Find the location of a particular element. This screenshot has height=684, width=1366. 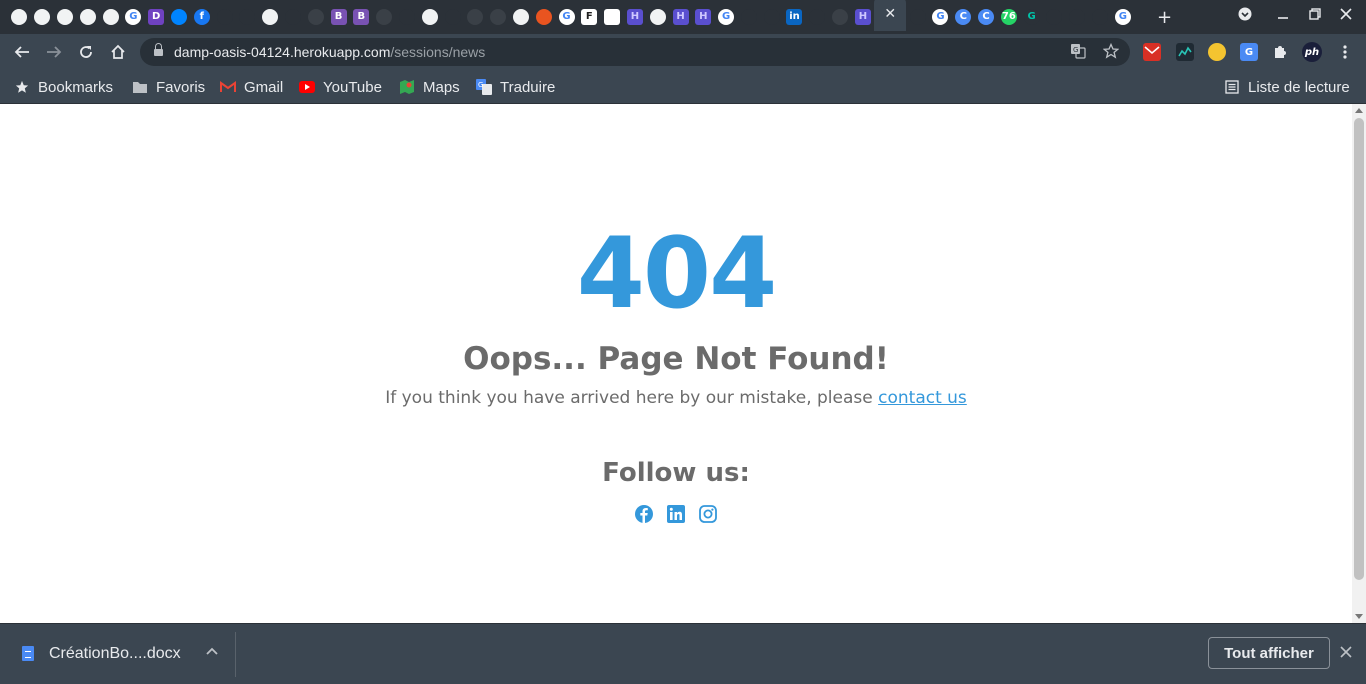

show-all-downloads-button: Tout afficher is located at coordinates (1269, 653).